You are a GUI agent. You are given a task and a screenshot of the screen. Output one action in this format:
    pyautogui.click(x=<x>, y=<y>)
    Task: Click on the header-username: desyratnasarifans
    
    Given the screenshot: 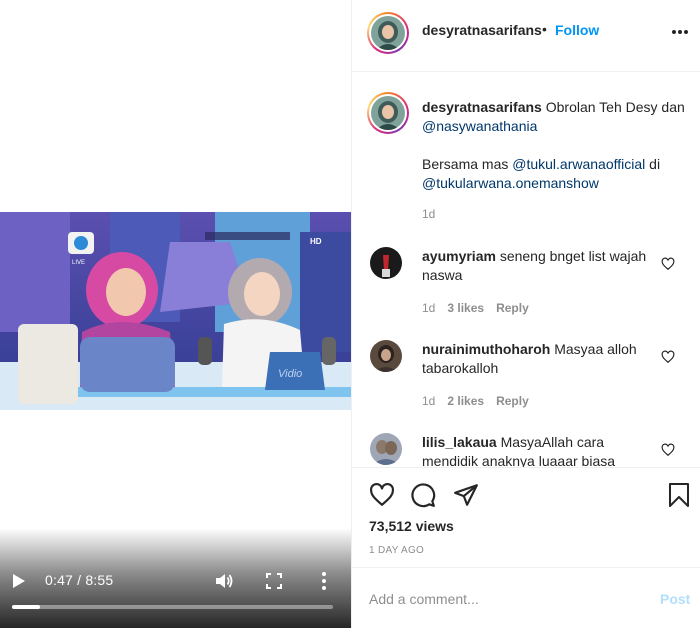 What is the action you would take?
    pyautogui.click(x=482, y=30)
    